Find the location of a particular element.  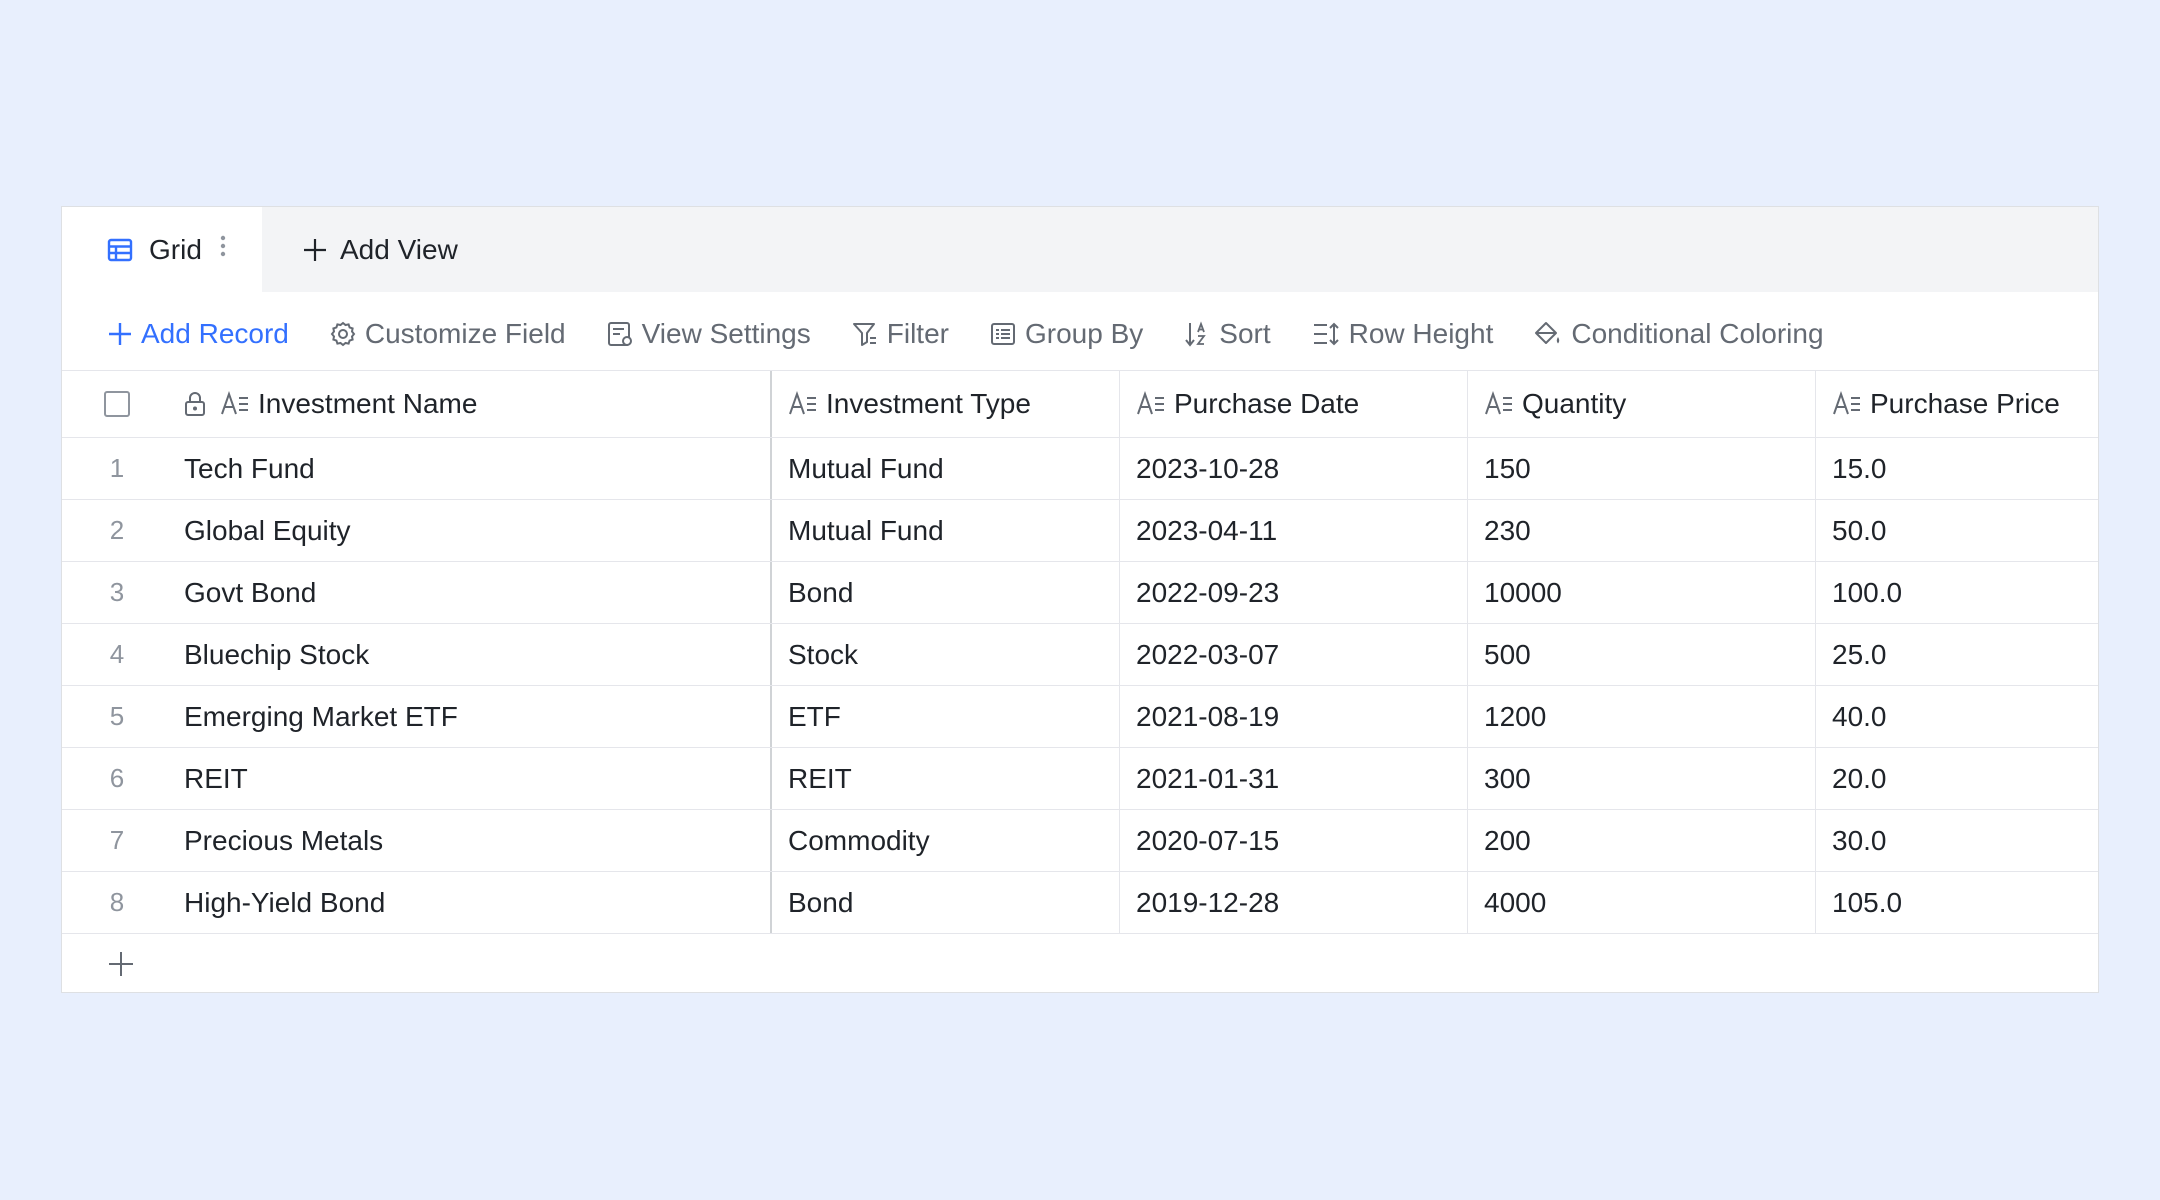

cell-quantity: 230 is located at coordinates (1642, 530).